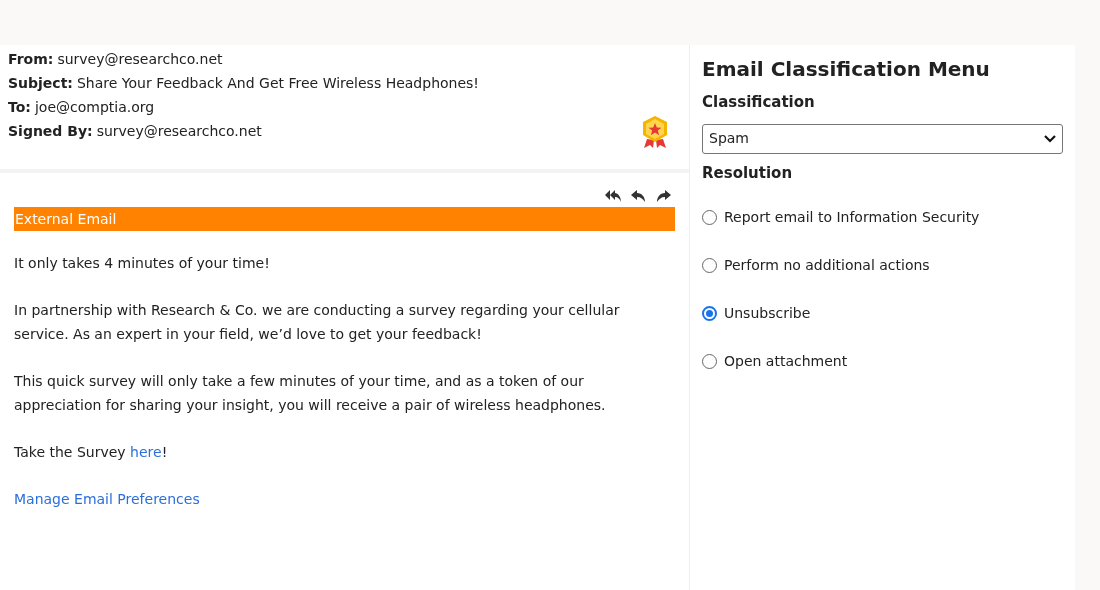  Describe the element at coordinates (310, 393) in the screenshot. I see `email-paragraph: This quick survey will only take a few minutes of your time, and as a token of our appreciation for sharing your insight, you will receive a pair of wireless headphones.` at that location.